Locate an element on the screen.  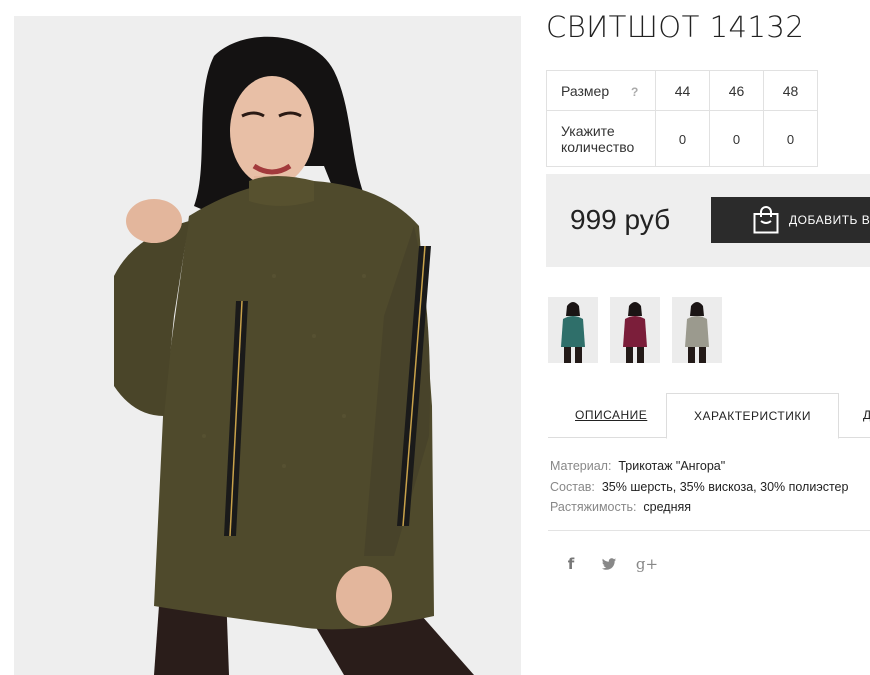
size-label-cell: Размер ? is located at coordinates (601, 90).